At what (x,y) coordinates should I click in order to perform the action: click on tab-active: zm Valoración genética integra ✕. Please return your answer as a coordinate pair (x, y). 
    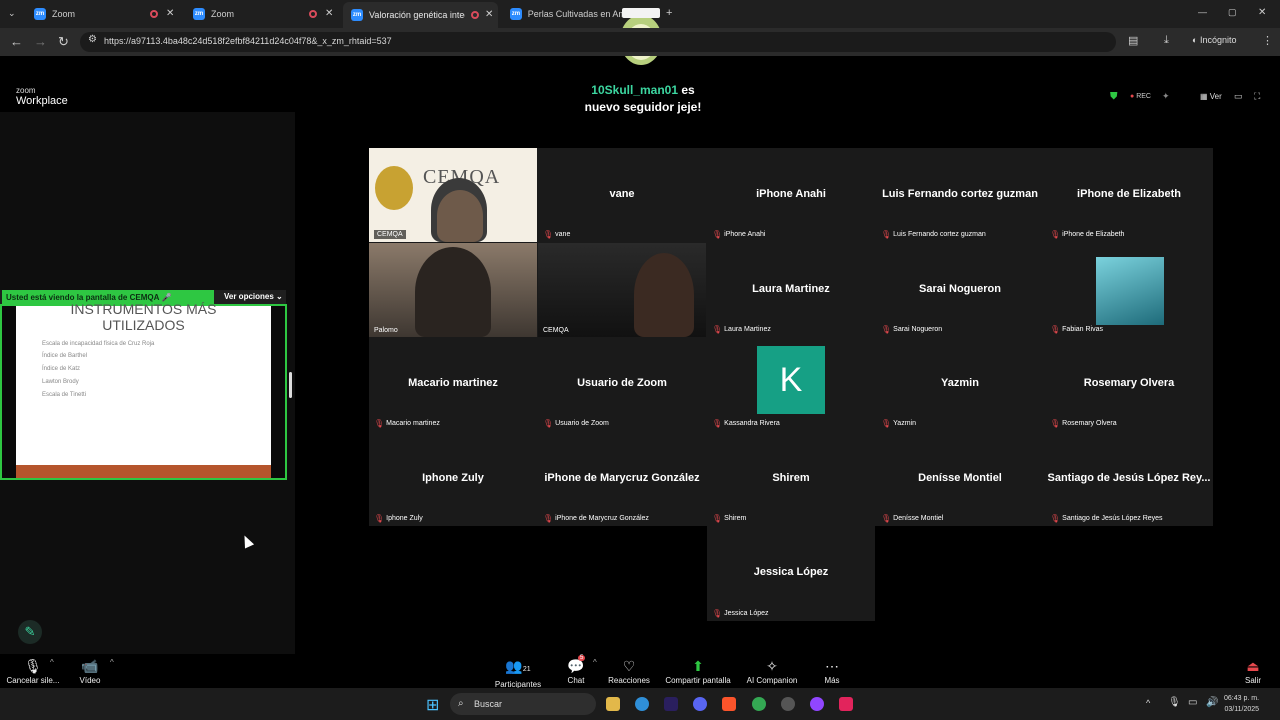
    Looking at the image, I should click on (420, 15).